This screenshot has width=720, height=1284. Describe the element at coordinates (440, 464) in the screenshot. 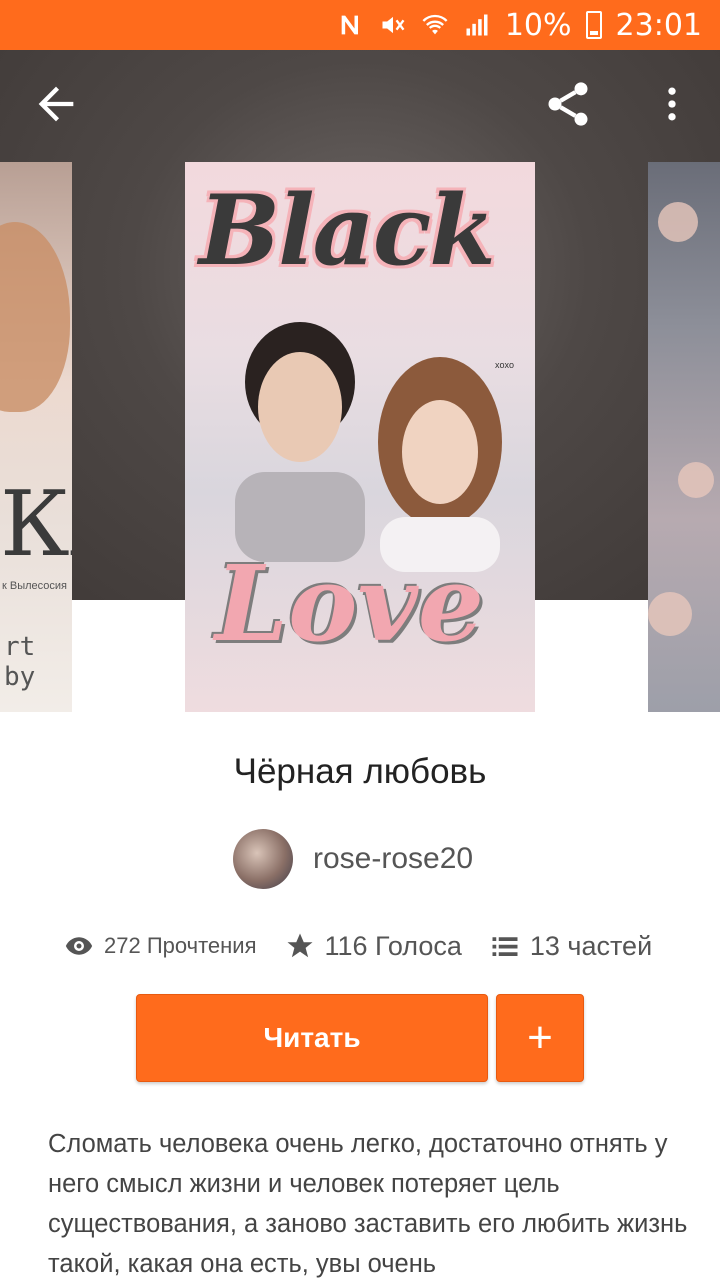

I see `cover-person-right` at that location.